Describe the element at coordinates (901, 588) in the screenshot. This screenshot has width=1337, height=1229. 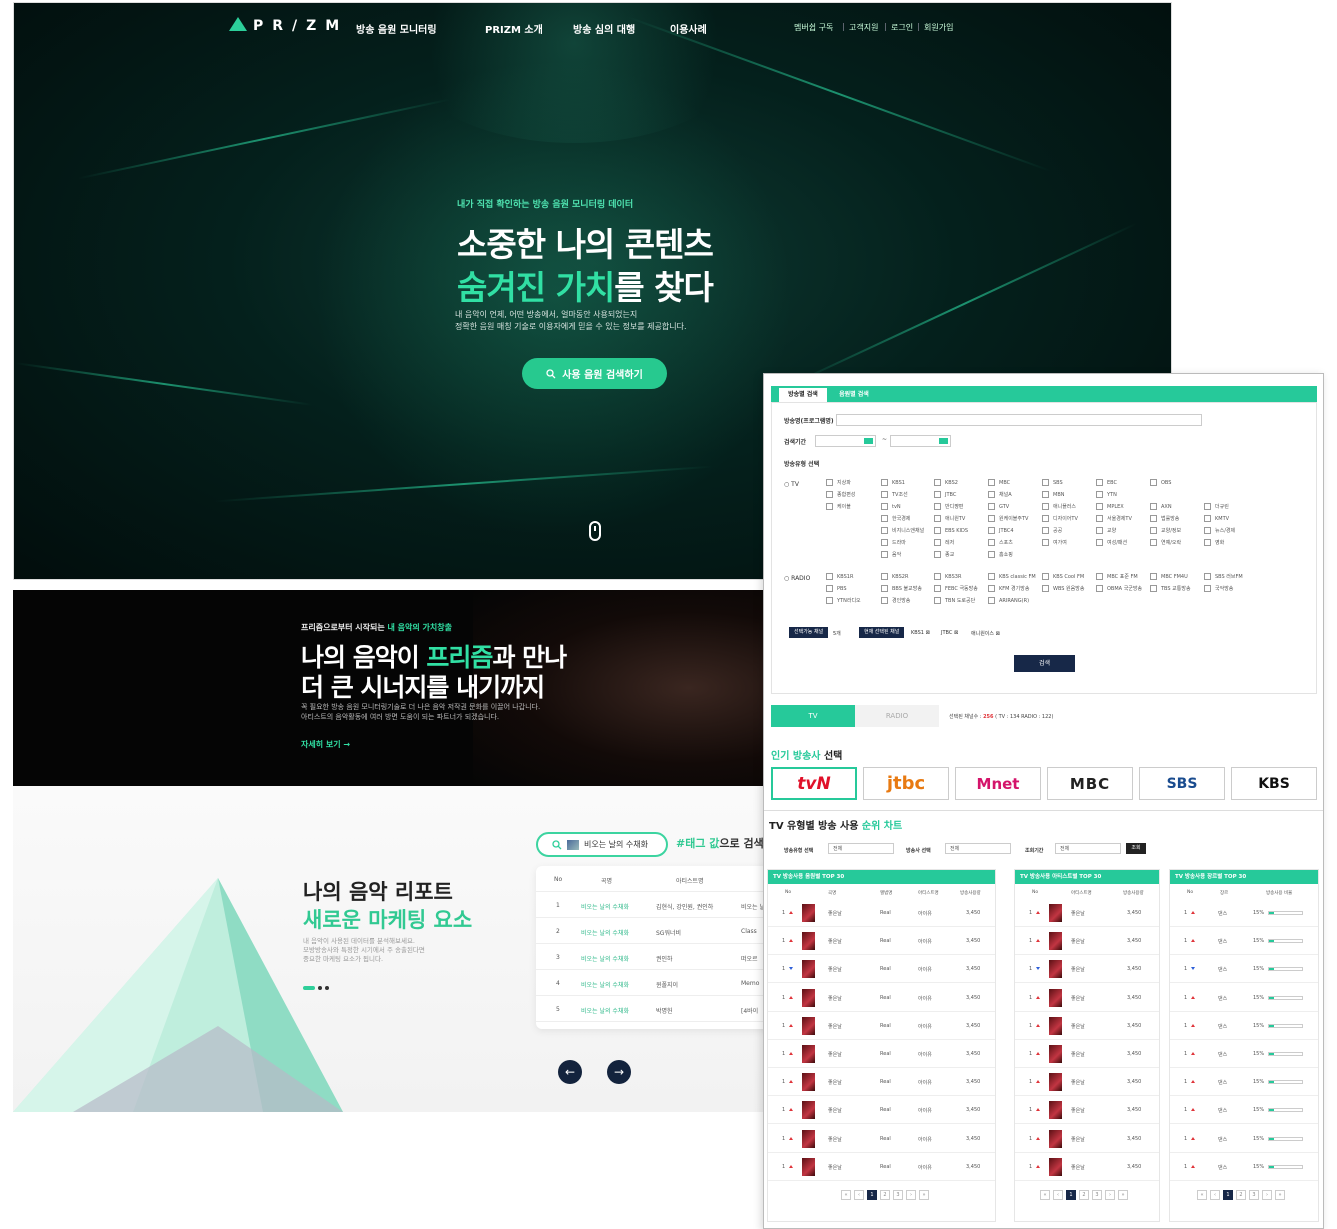
I see `radio-channel-checkbox: BBS 불교방송` at that location.